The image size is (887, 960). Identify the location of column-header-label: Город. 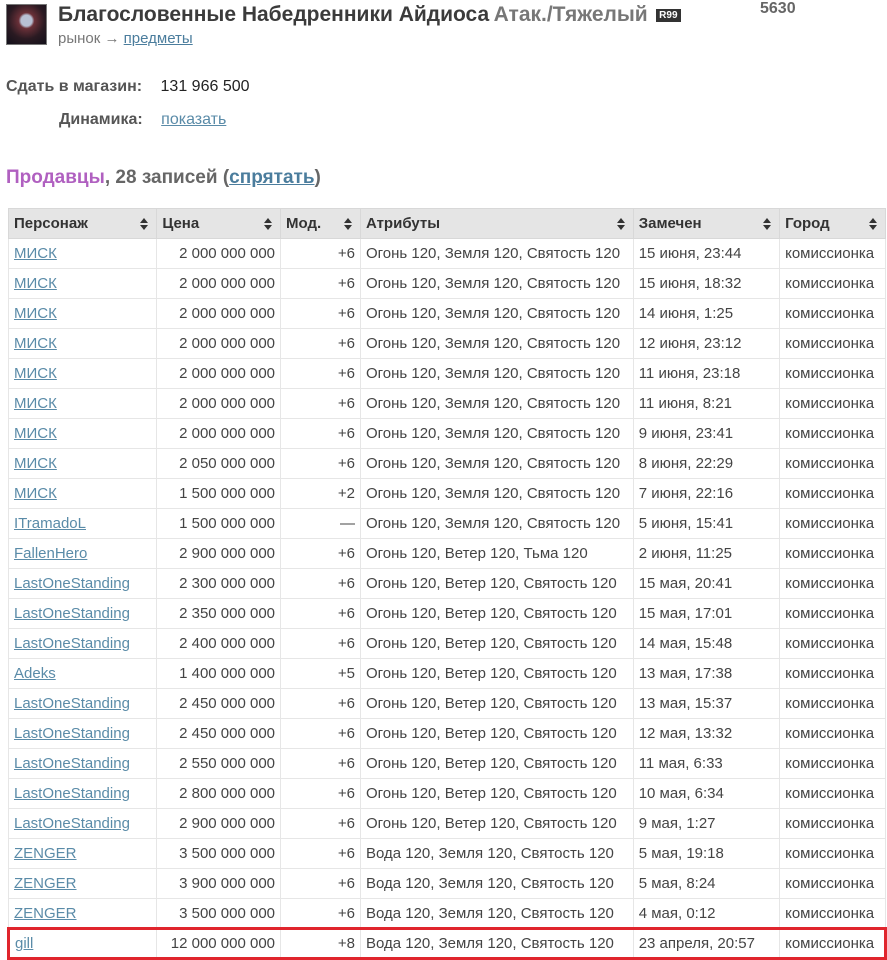
(807, 223).